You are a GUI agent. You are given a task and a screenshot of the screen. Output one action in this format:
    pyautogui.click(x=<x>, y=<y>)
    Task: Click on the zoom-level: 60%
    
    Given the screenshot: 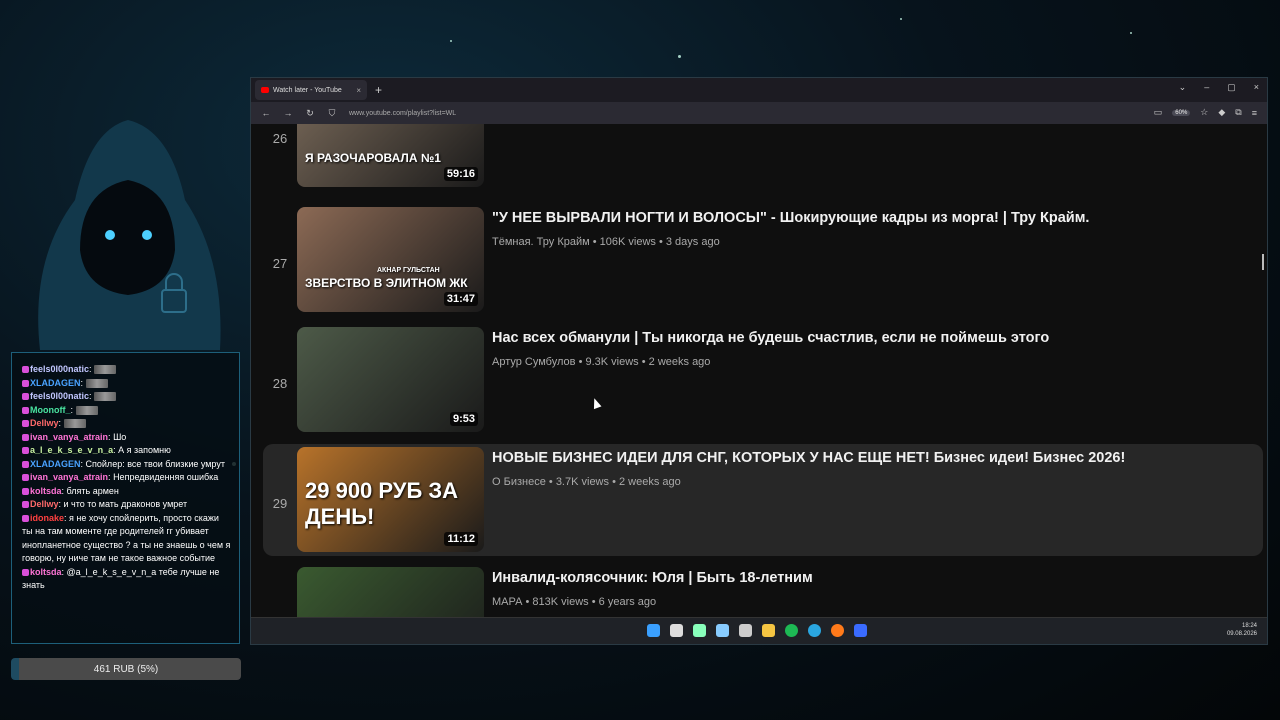 What is the action you would take?
    pyautogui.click(x=1181, y=112)
    